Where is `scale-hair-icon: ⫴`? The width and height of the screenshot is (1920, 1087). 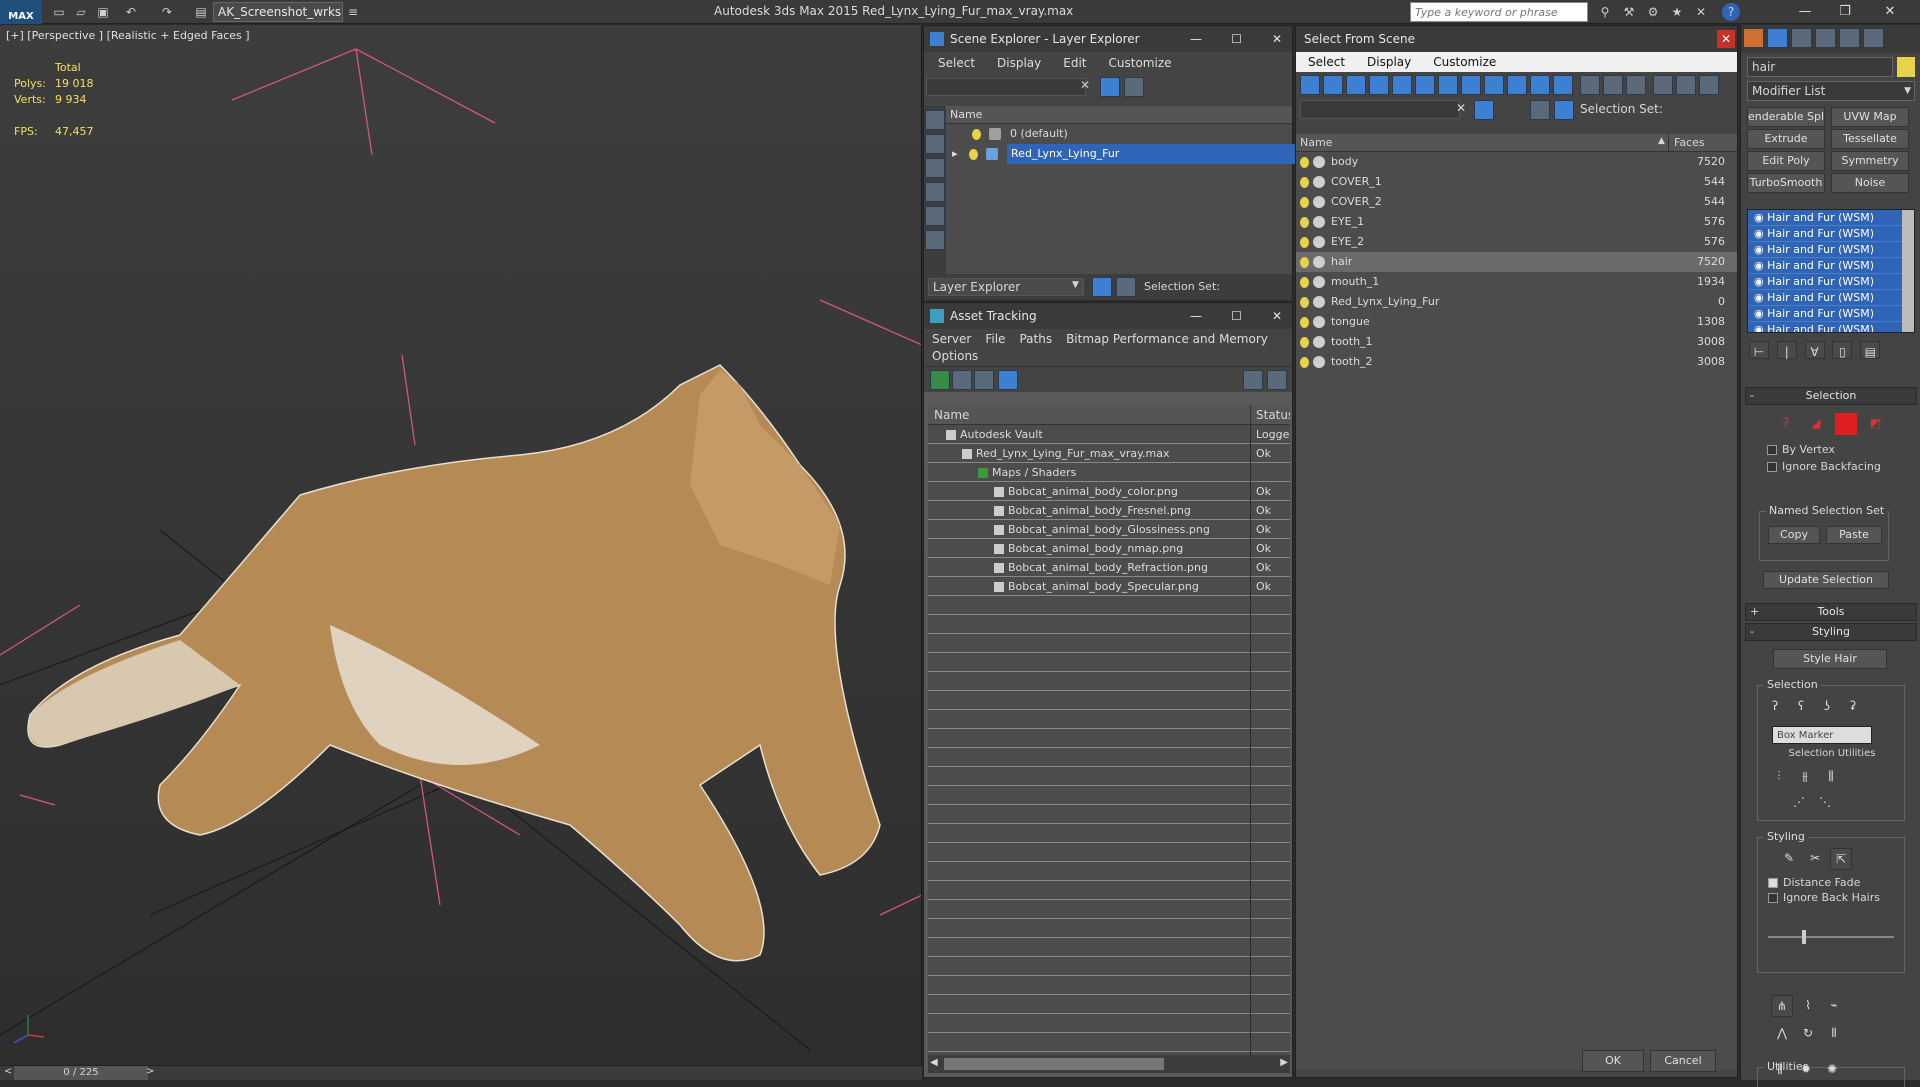
scale-hair-icon: ⫴ is located at coordinates (1834, 1034).